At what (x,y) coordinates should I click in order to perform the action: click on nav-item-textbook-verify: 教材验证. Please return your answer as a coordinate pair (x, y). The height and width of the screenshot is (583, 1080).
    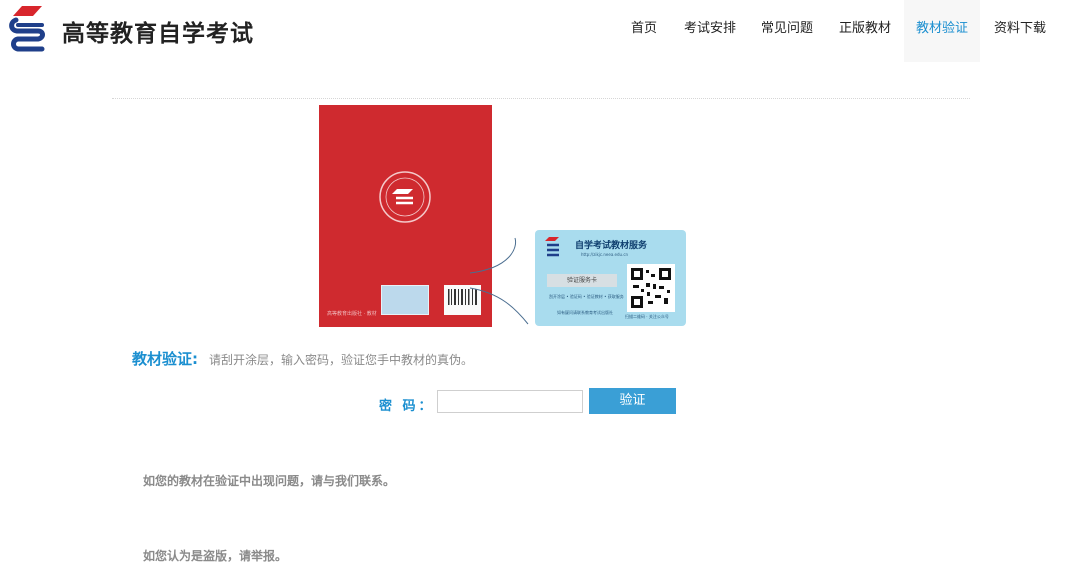
    Looking at the image, I should click on (942, 31).